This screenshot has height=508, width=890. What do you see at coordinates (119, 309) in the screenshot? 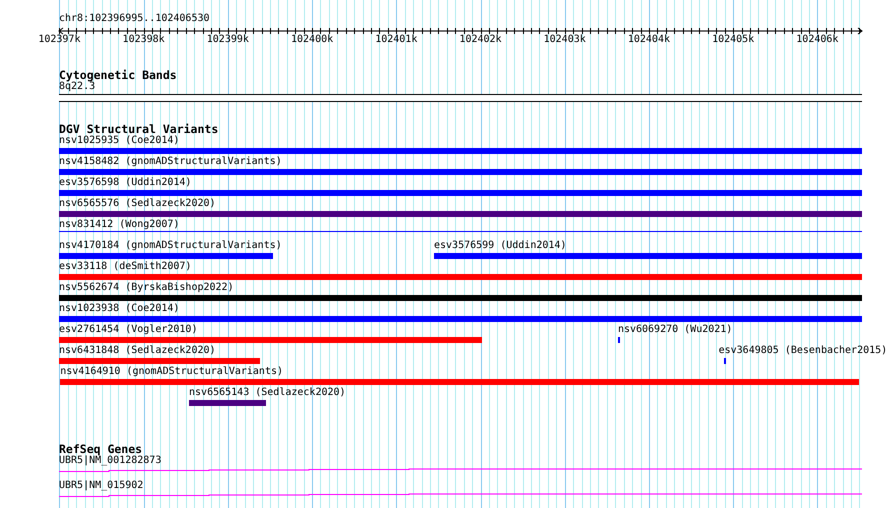
I see `variant-label: nsv1023938 (Coe2014)` at bounding box center [119, 309].